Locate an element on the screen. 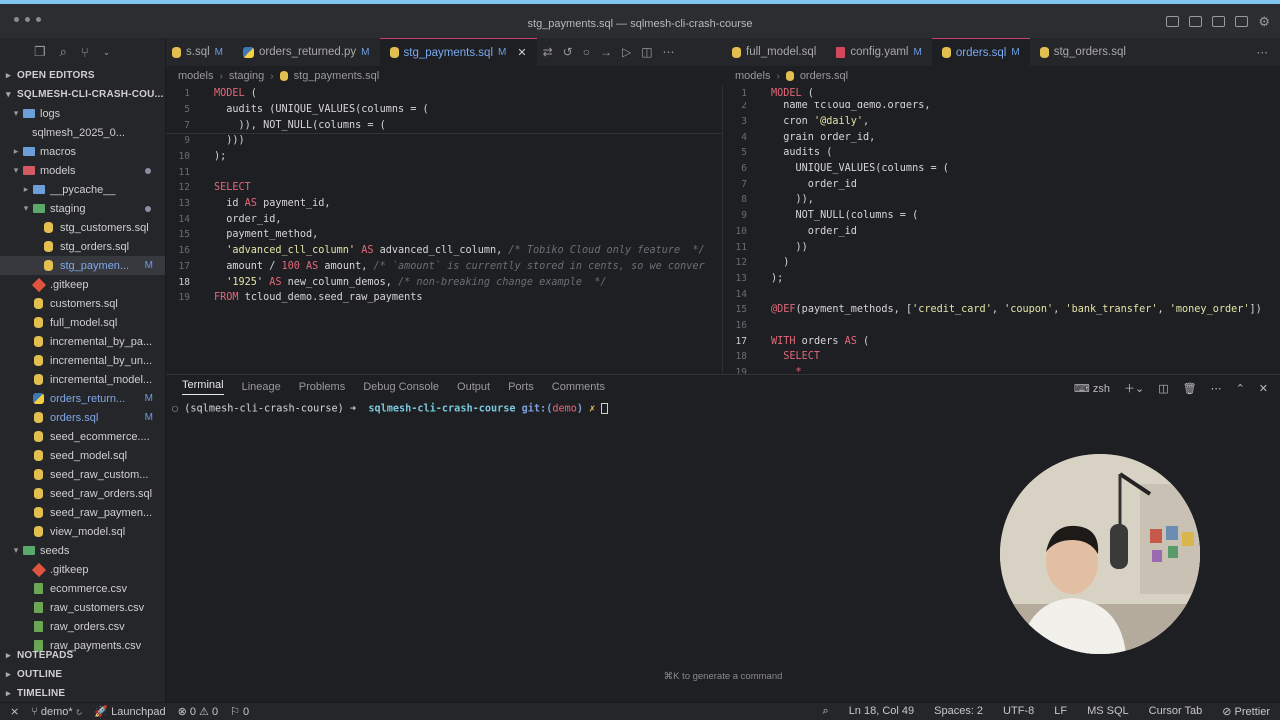 The height and width of the screenshot is (720, 1280). prettier-status: ⊘ Prettier is located at coordinates (1246, 711).